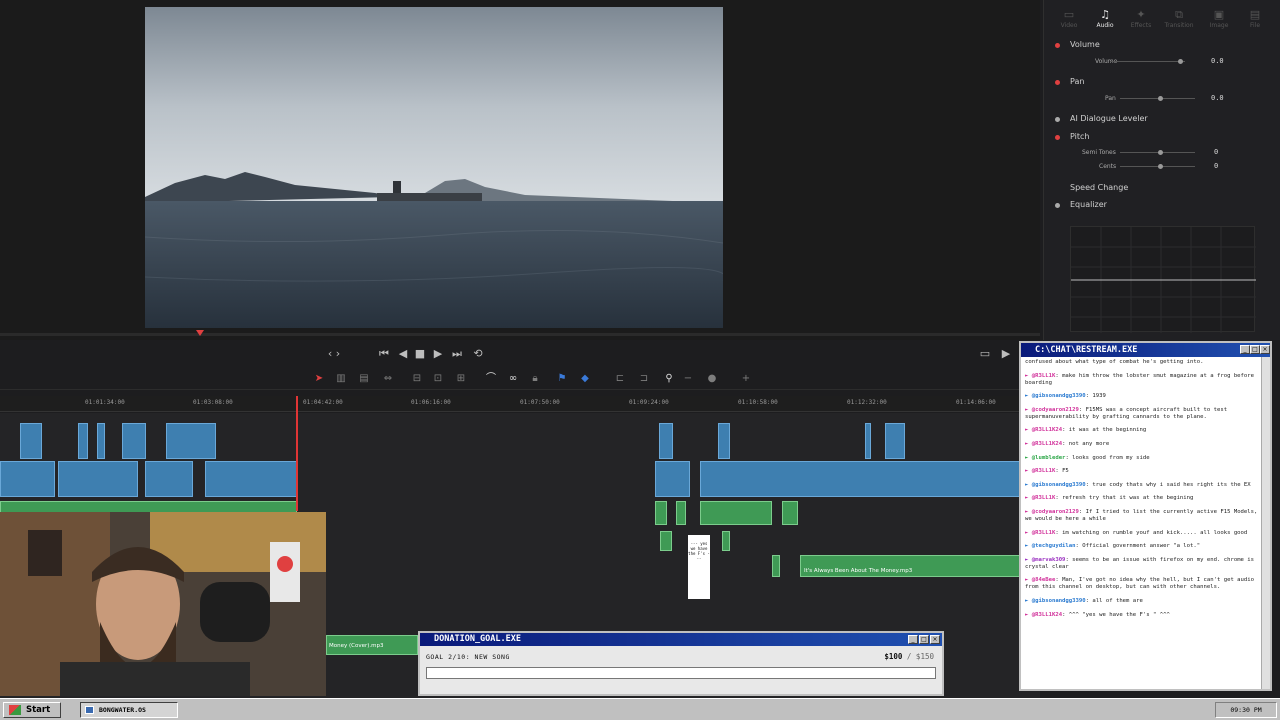 The width and height of the screenshot is (1280, 720). I want to click on timeline-playhead, so click(297, 453).